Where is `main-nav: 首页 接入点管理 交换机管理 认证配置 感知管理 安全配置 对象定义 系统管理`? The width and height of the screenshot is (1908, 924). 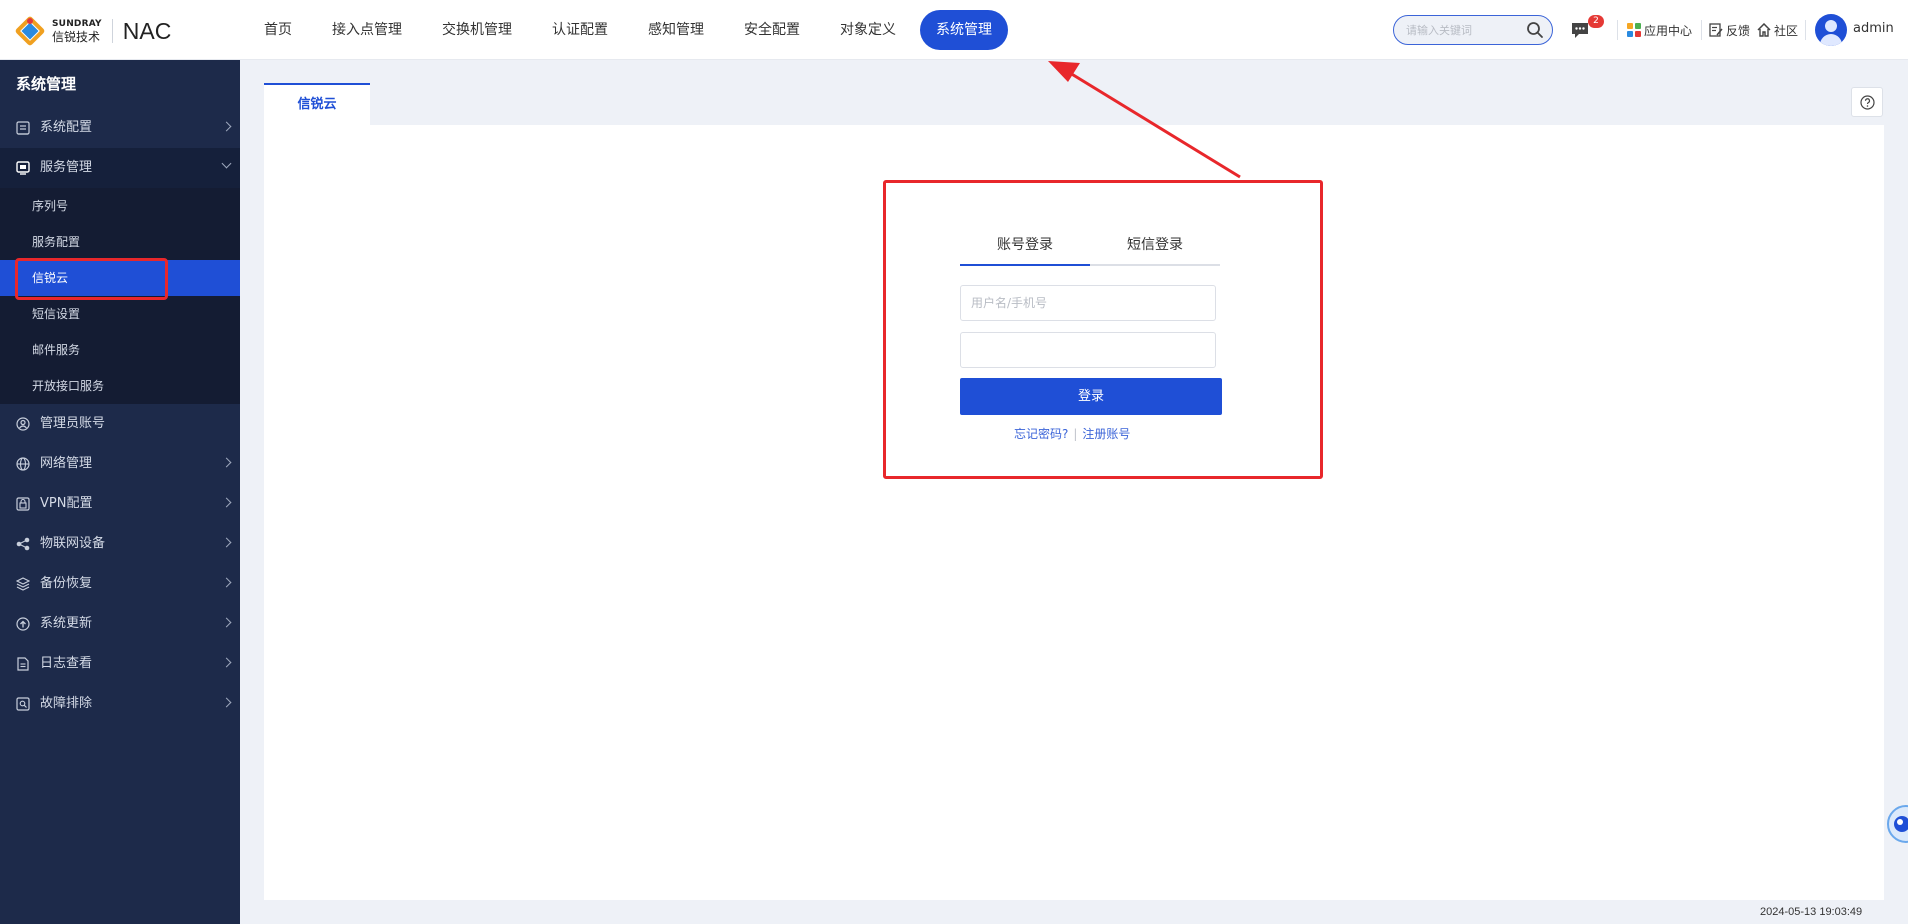 main-nav: 首页 接入点管理 交换机管理 认证配置 感知管理 安全配置 对象定义 系统管理 is located at coordinates (632, 30).